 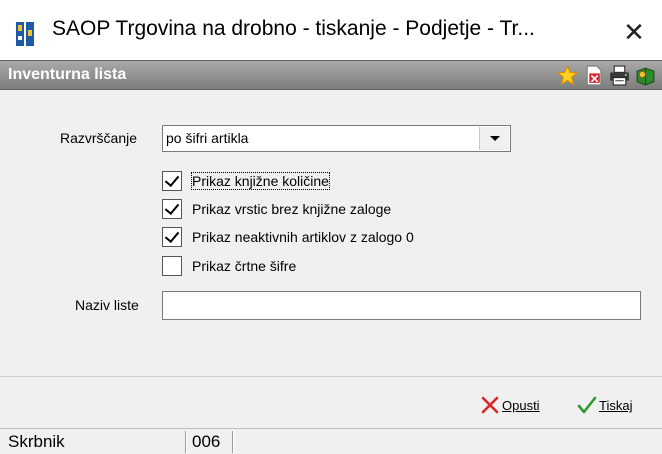 I want to click on status-bar: Skrbnik 006, so click(x=331, y=441).